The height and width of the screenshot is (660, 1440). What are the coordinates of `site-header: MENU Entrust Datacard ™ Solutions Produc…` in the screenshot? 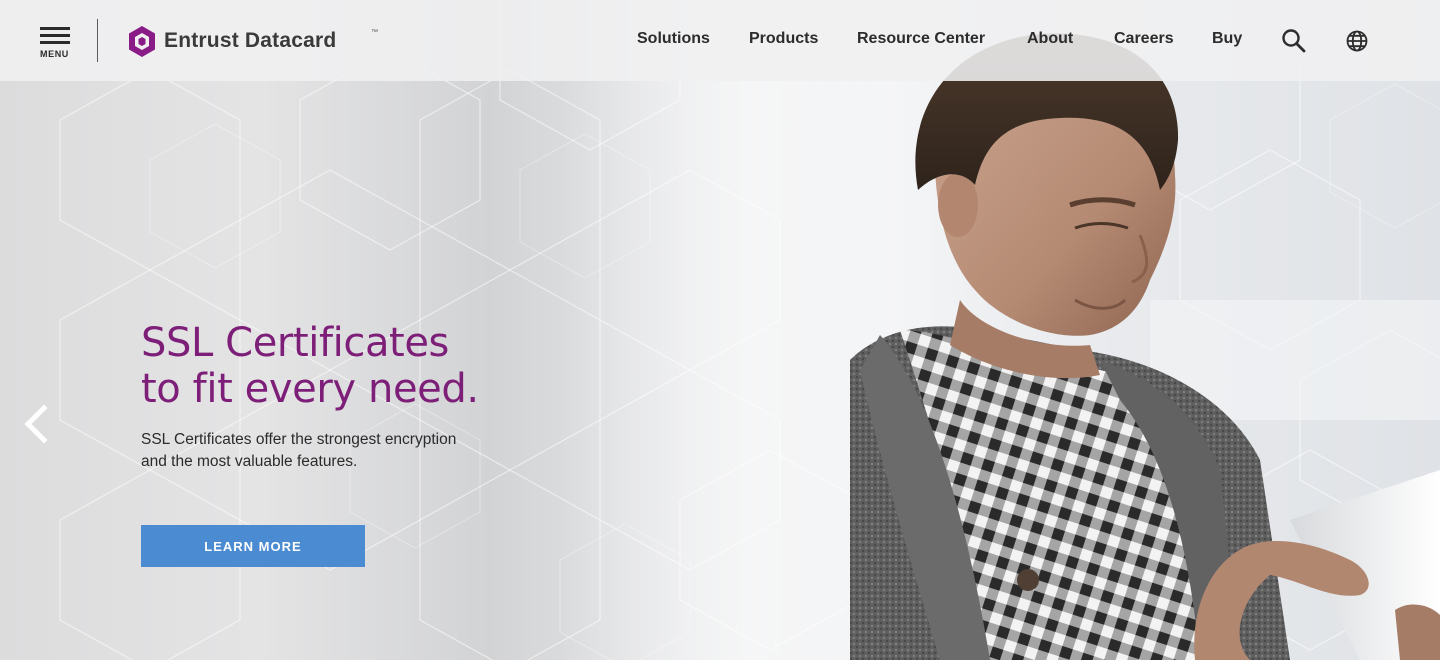 It's located at (720, 40).